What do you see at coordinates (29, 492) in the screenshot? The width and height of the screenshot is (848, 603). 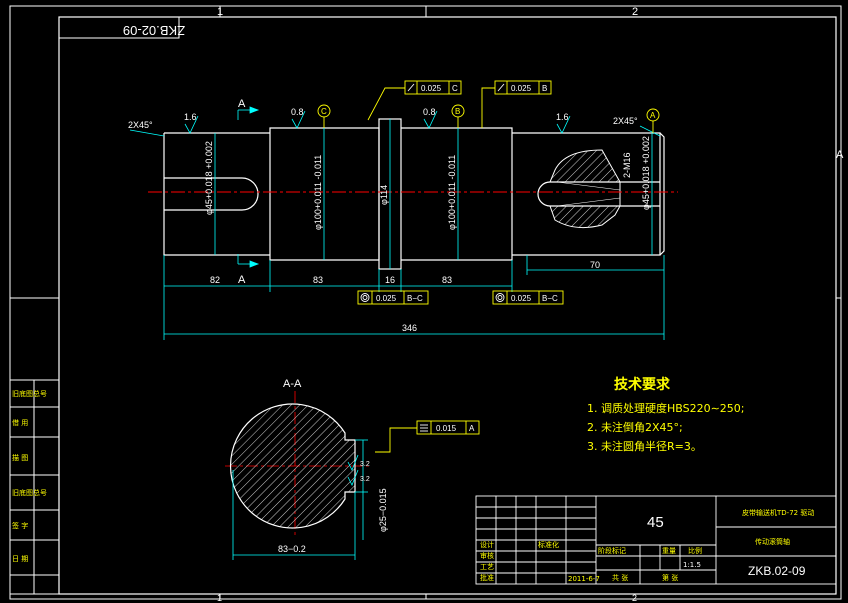 I see `left-strip-4: 旧底图总号` at bounding box center [29, 492].